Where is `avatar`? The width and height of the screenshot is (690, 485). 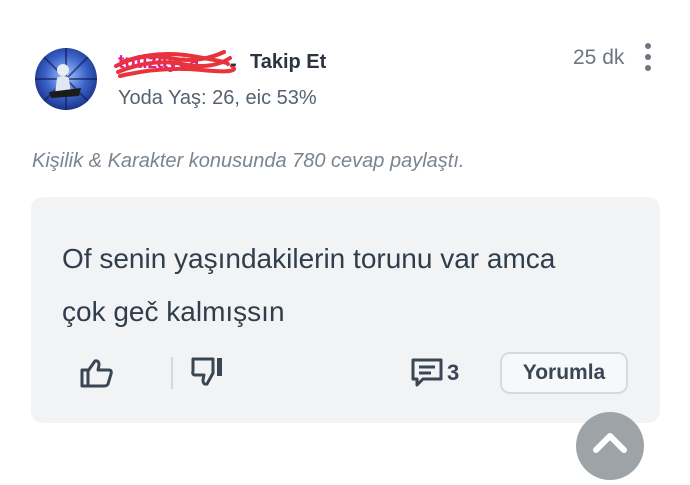 avatar is located at coordinates (66, 79).